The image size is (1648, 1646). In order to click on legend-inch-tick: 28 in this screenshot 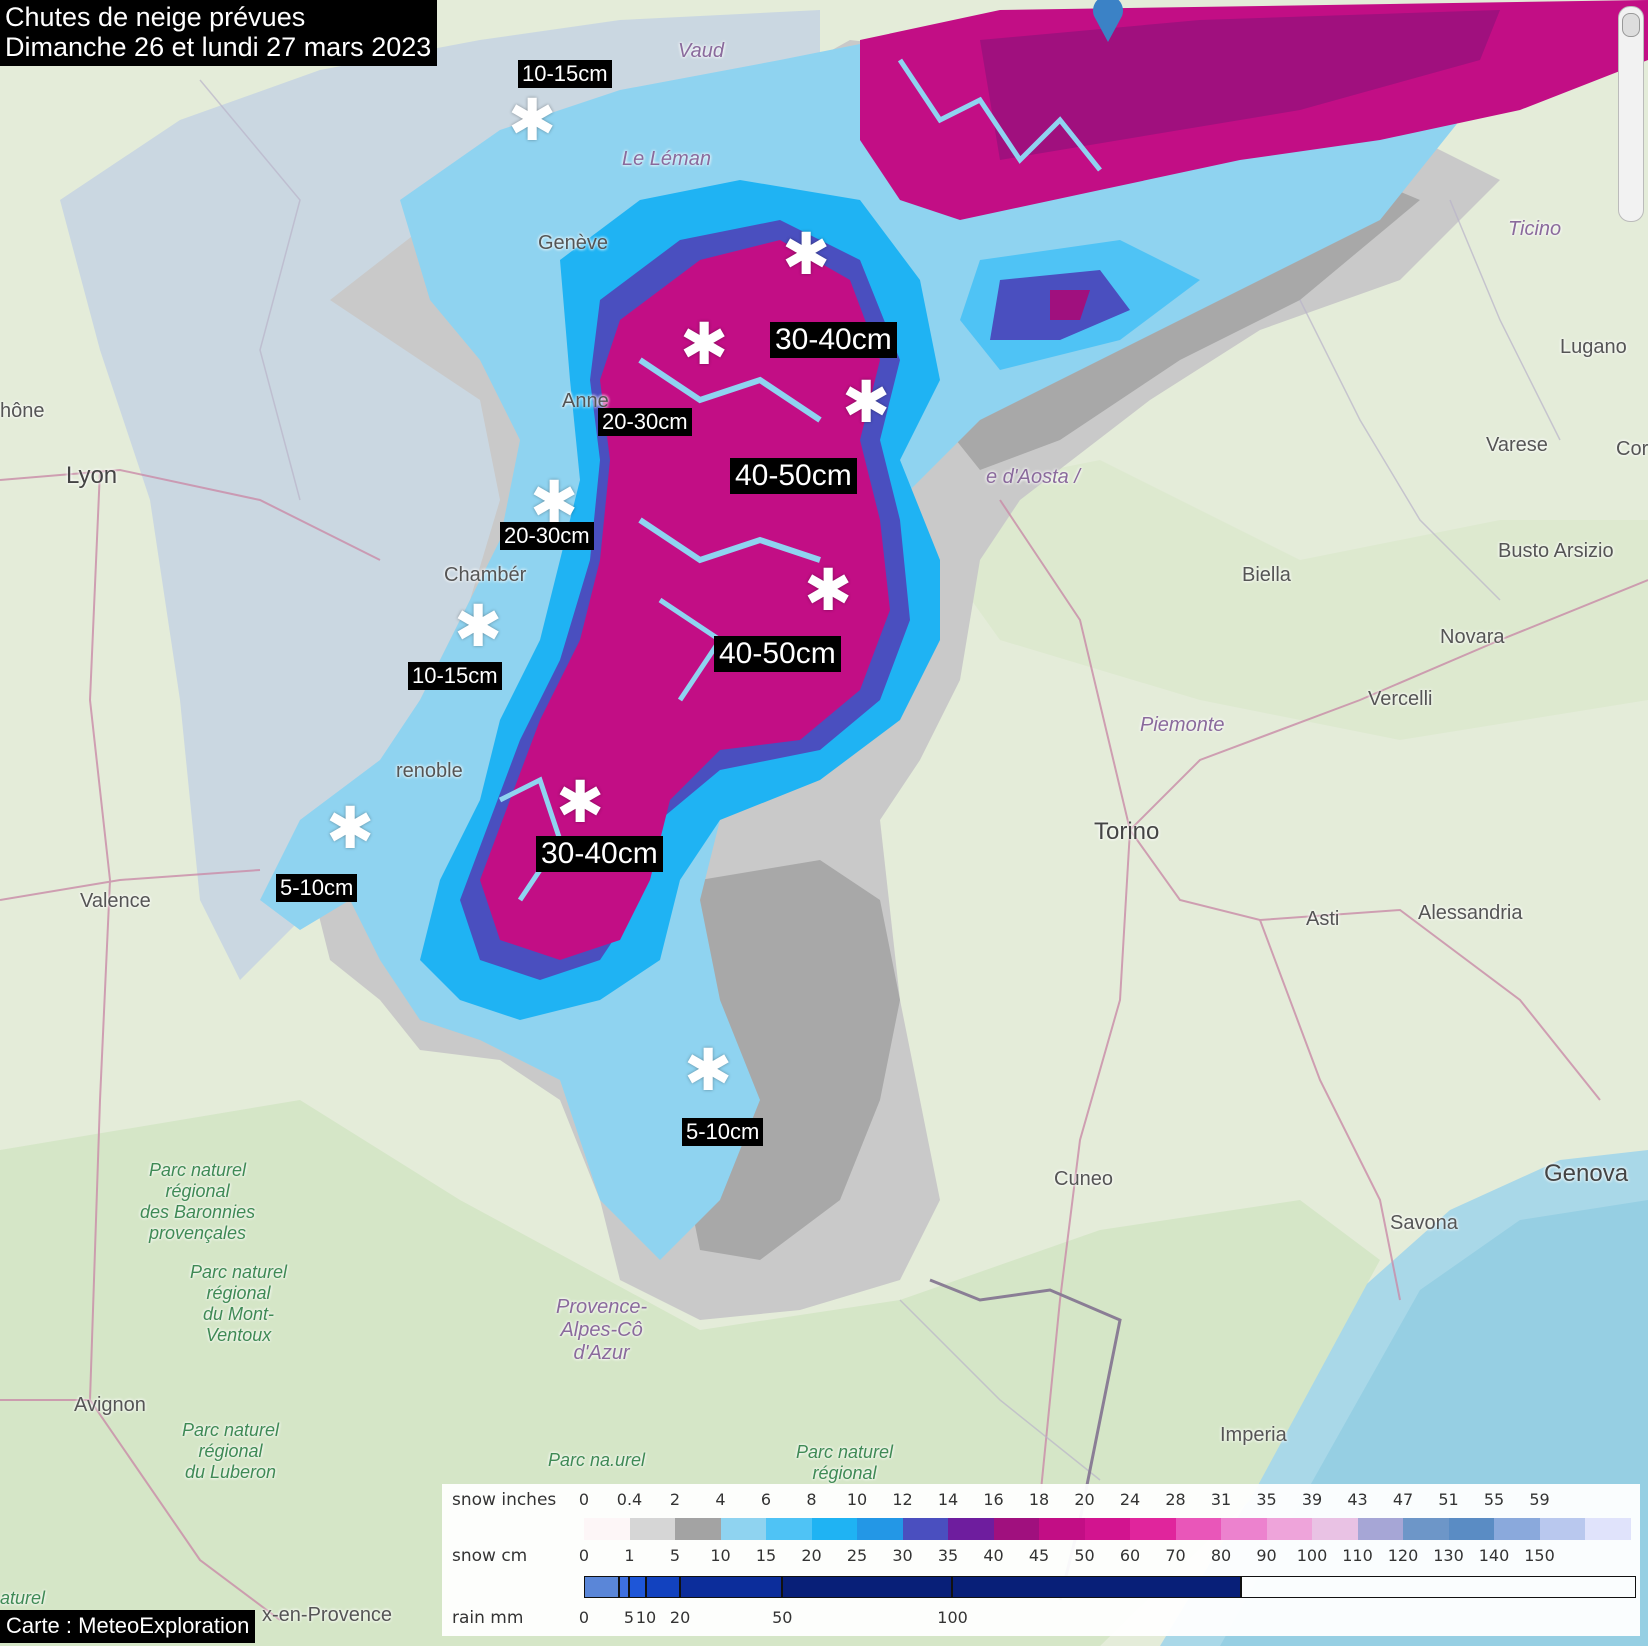, I will do `click(1175, 1499)`.